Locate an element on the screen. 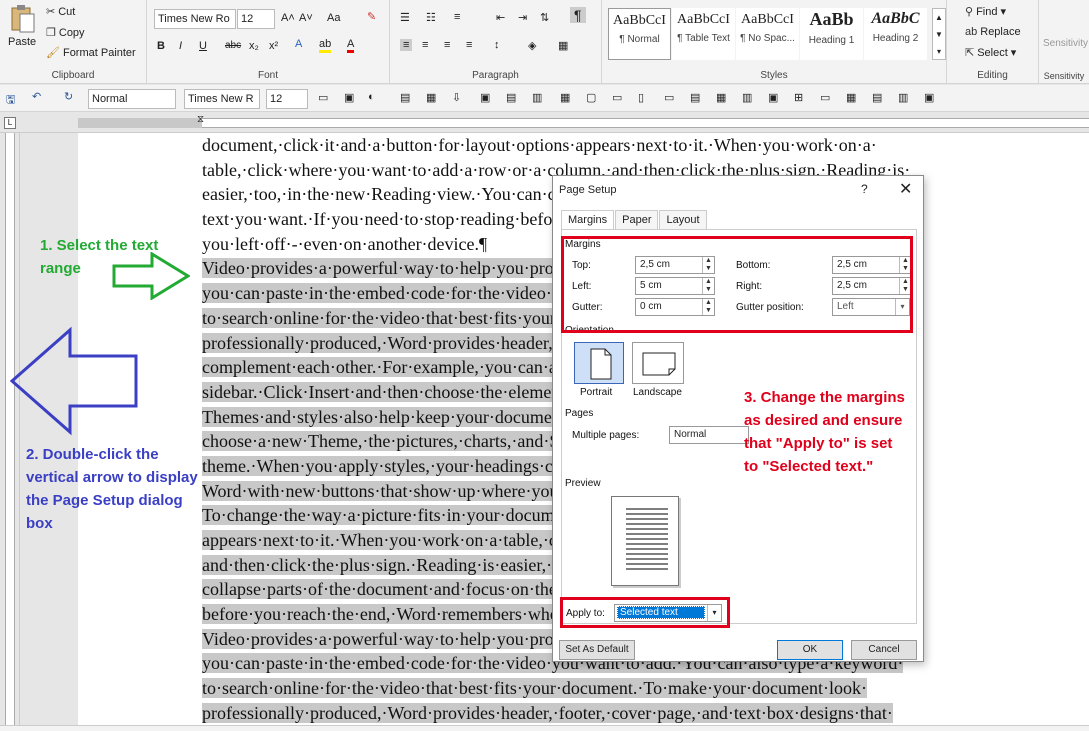 This screenshot has width=1089, height=731. save-icon: 🖫 is located at coordinates (10, 100).